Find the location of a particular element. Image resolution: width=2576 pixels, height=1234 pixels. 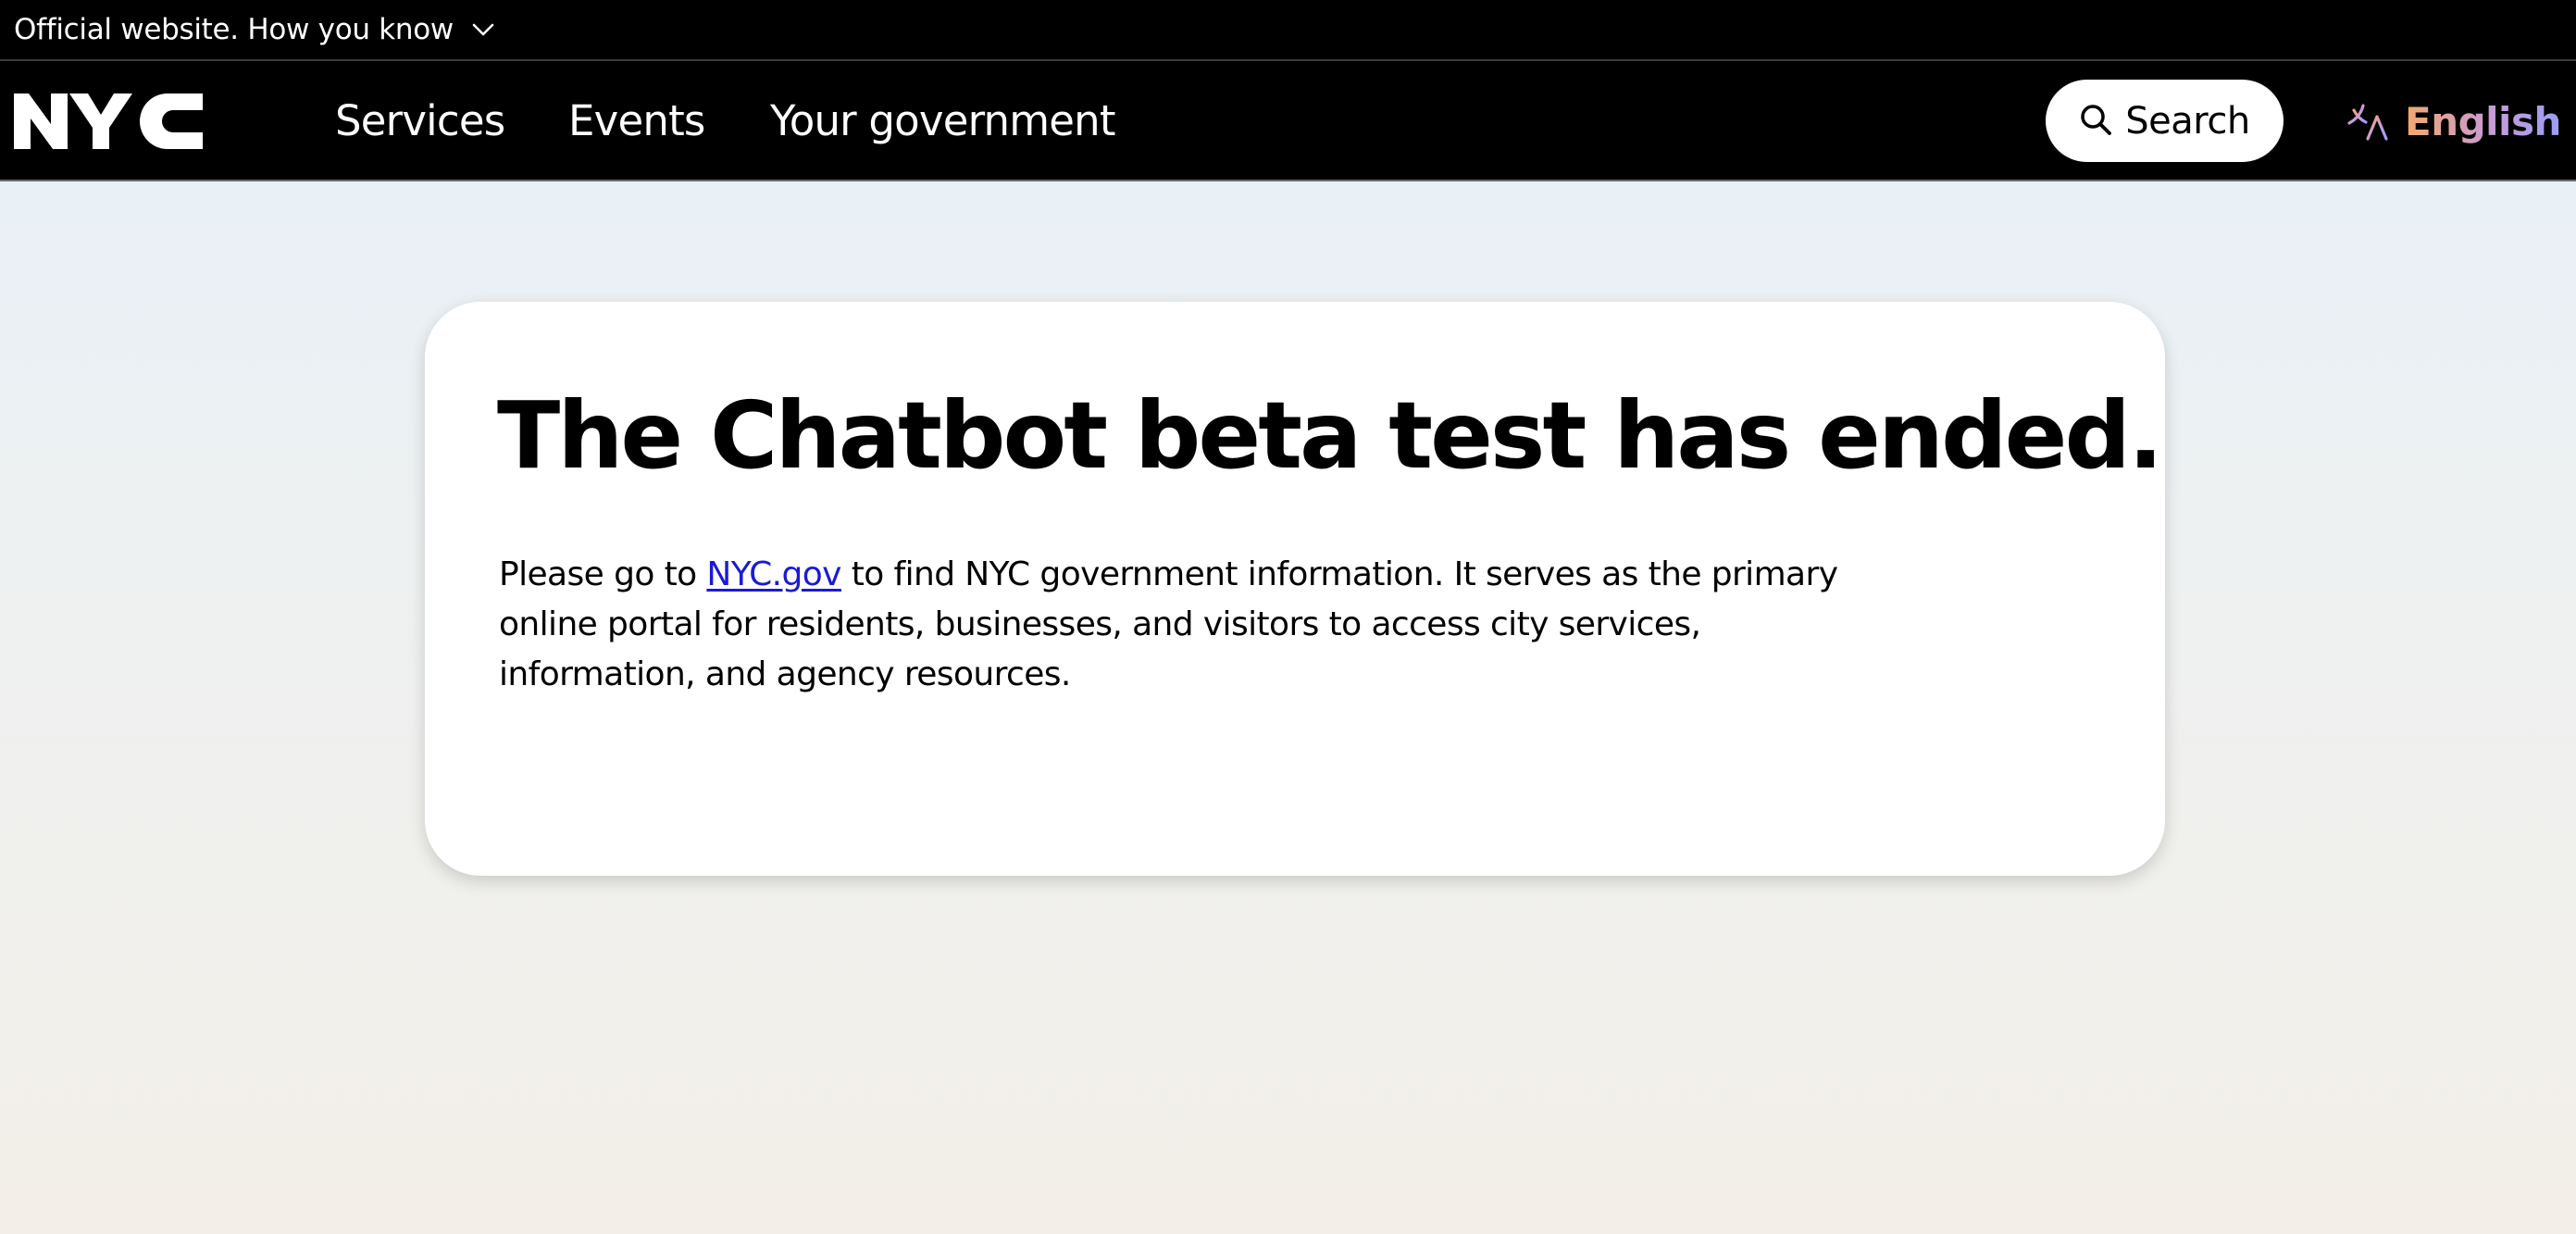

nav-item-services: Services is located at coordinates (420, 121).